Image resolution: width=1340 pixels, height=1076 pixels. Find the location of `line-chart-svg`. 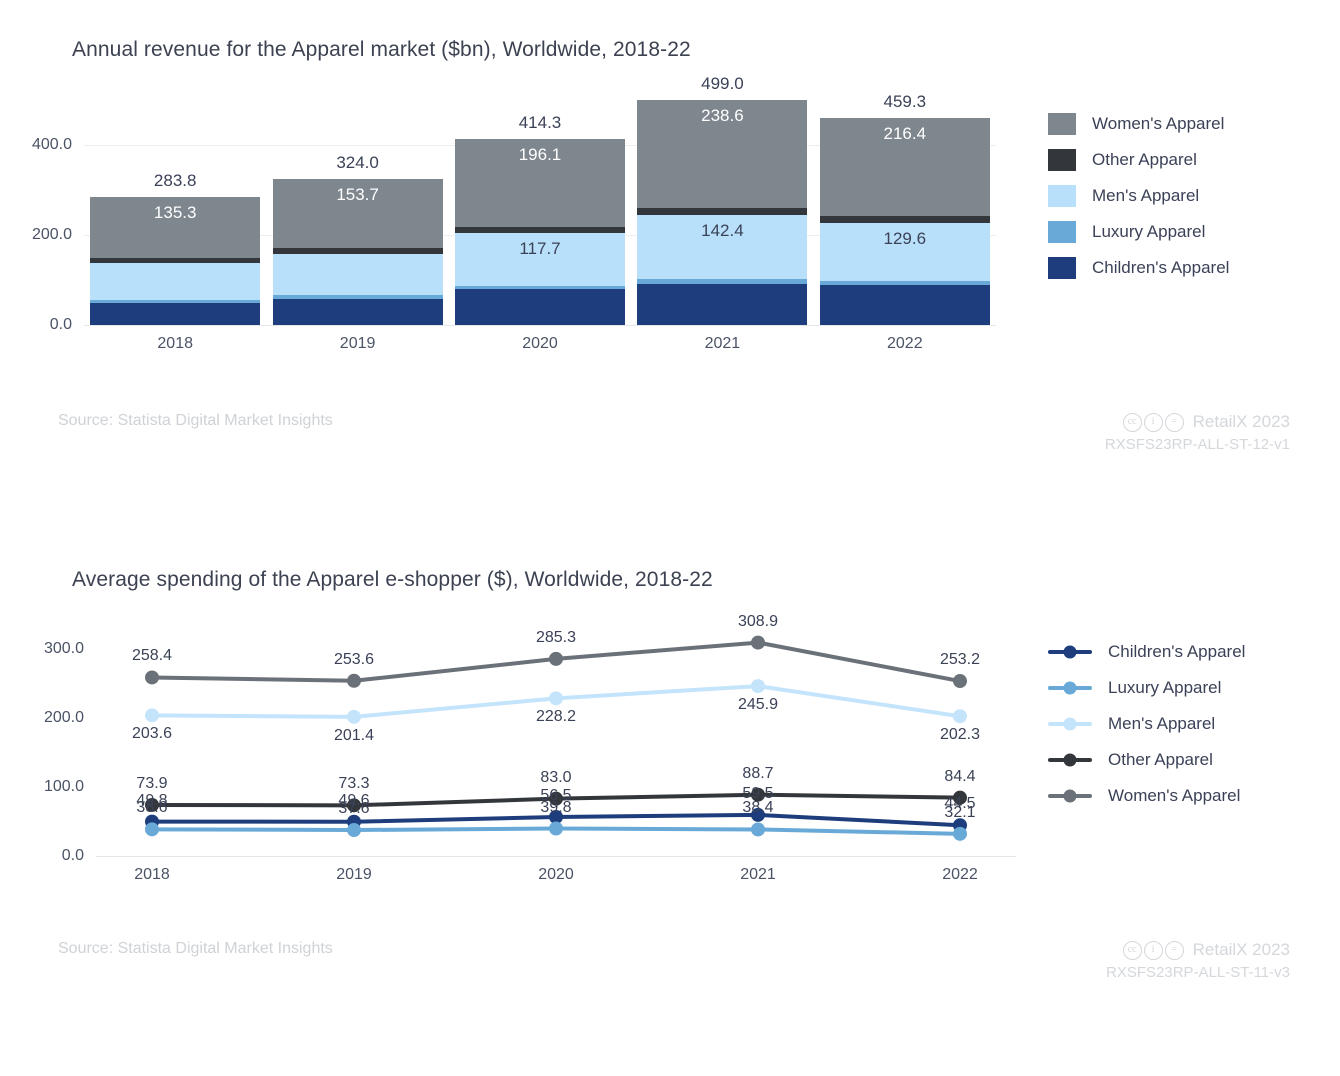

line-chart-svg is located at coordinates (556, 738).